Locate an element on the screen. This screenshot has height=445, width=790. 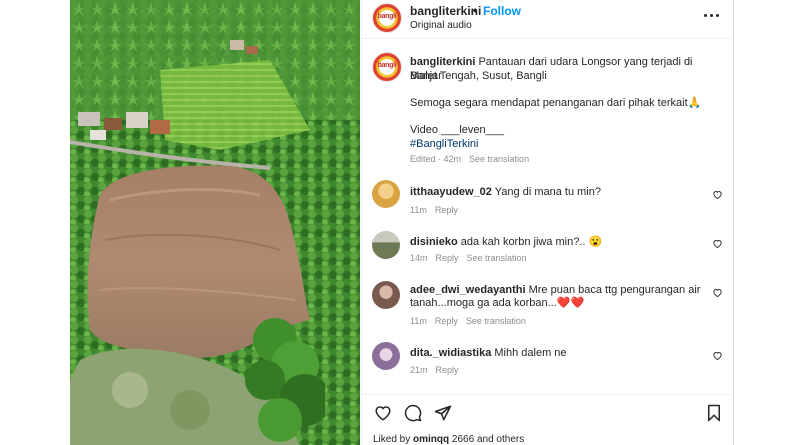
comment-meta: 14m Reply See translation is located at coordinates (468, 258).